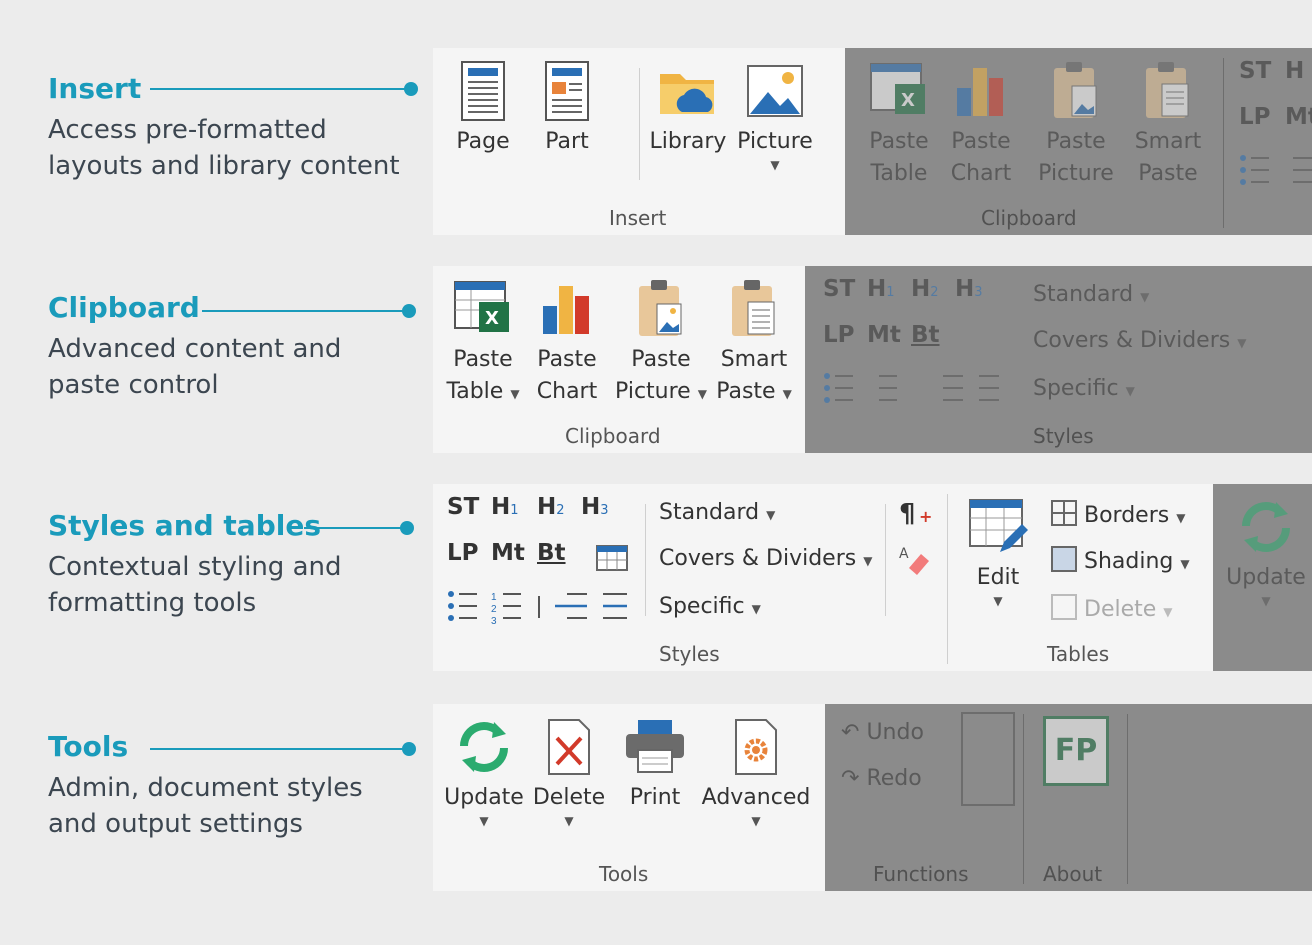 The width and height of the screenshot is (1312, 945). Describe the element at coordinates (765, 558) in the screenshot. I see `style-covers-dropdown: Covers & Dividers ▼` at that location.